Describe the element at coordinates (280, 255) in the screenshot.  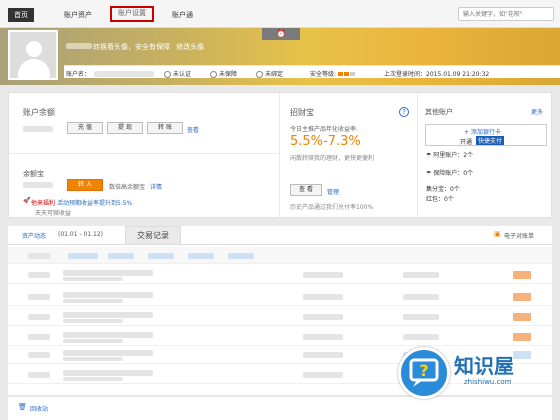
I see `table-header-row` at that location.